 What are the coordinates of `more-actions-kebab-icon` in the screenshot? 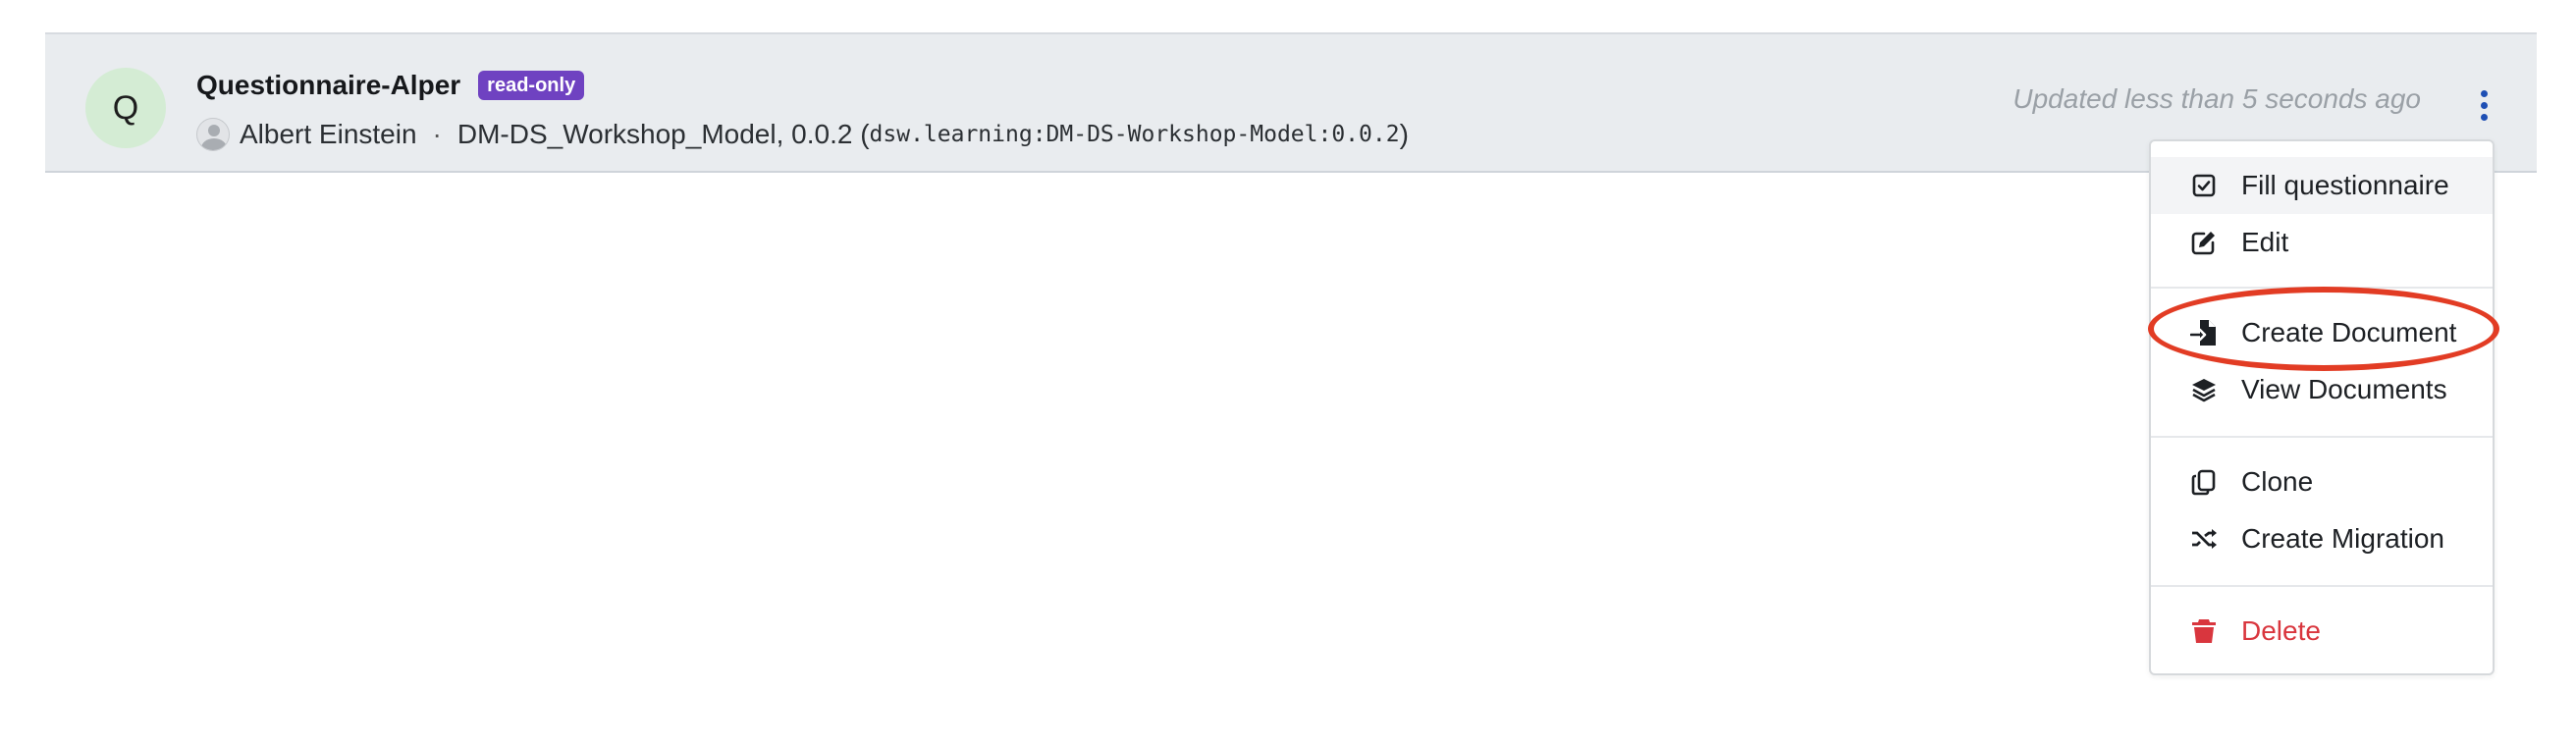 It's located at (2484, 105).